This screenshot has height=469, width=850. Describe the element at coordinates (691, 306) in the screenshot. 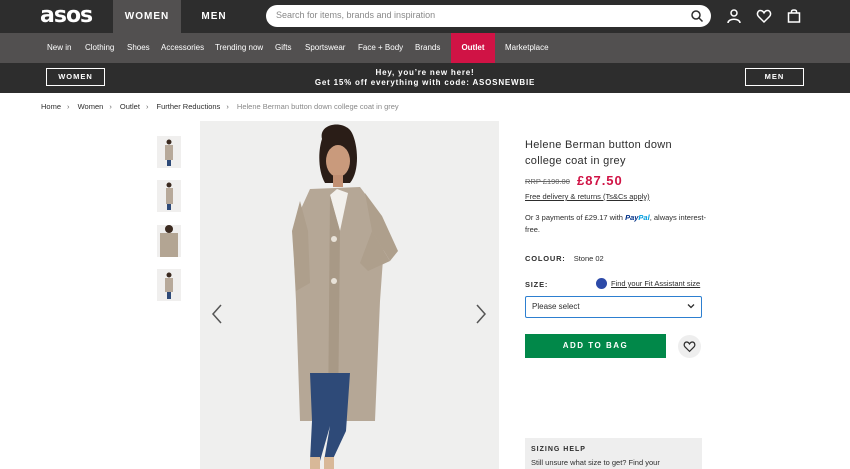

I see `chevron-down-icon` at that location.